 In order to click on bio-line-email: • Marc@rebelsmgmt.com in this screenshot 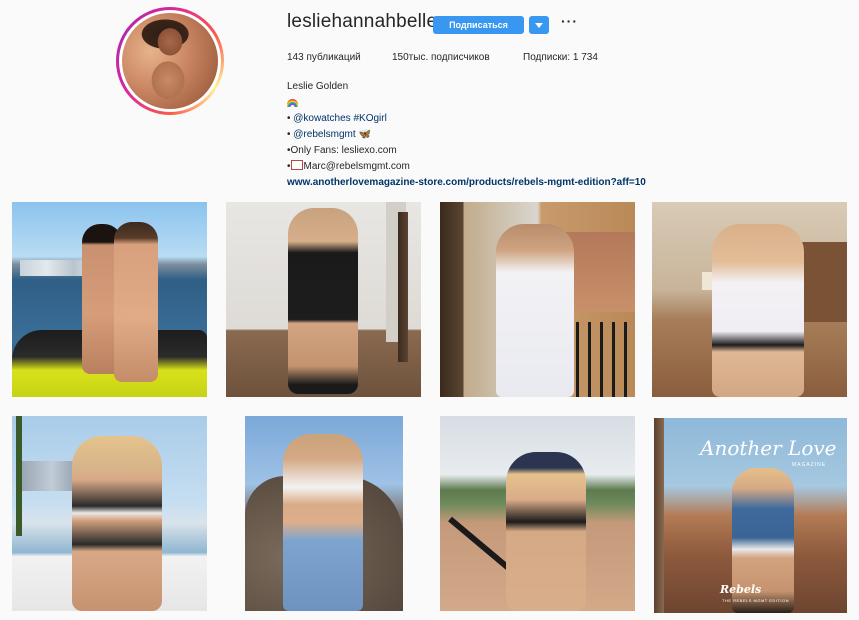, I will do `click(487, 167)`.